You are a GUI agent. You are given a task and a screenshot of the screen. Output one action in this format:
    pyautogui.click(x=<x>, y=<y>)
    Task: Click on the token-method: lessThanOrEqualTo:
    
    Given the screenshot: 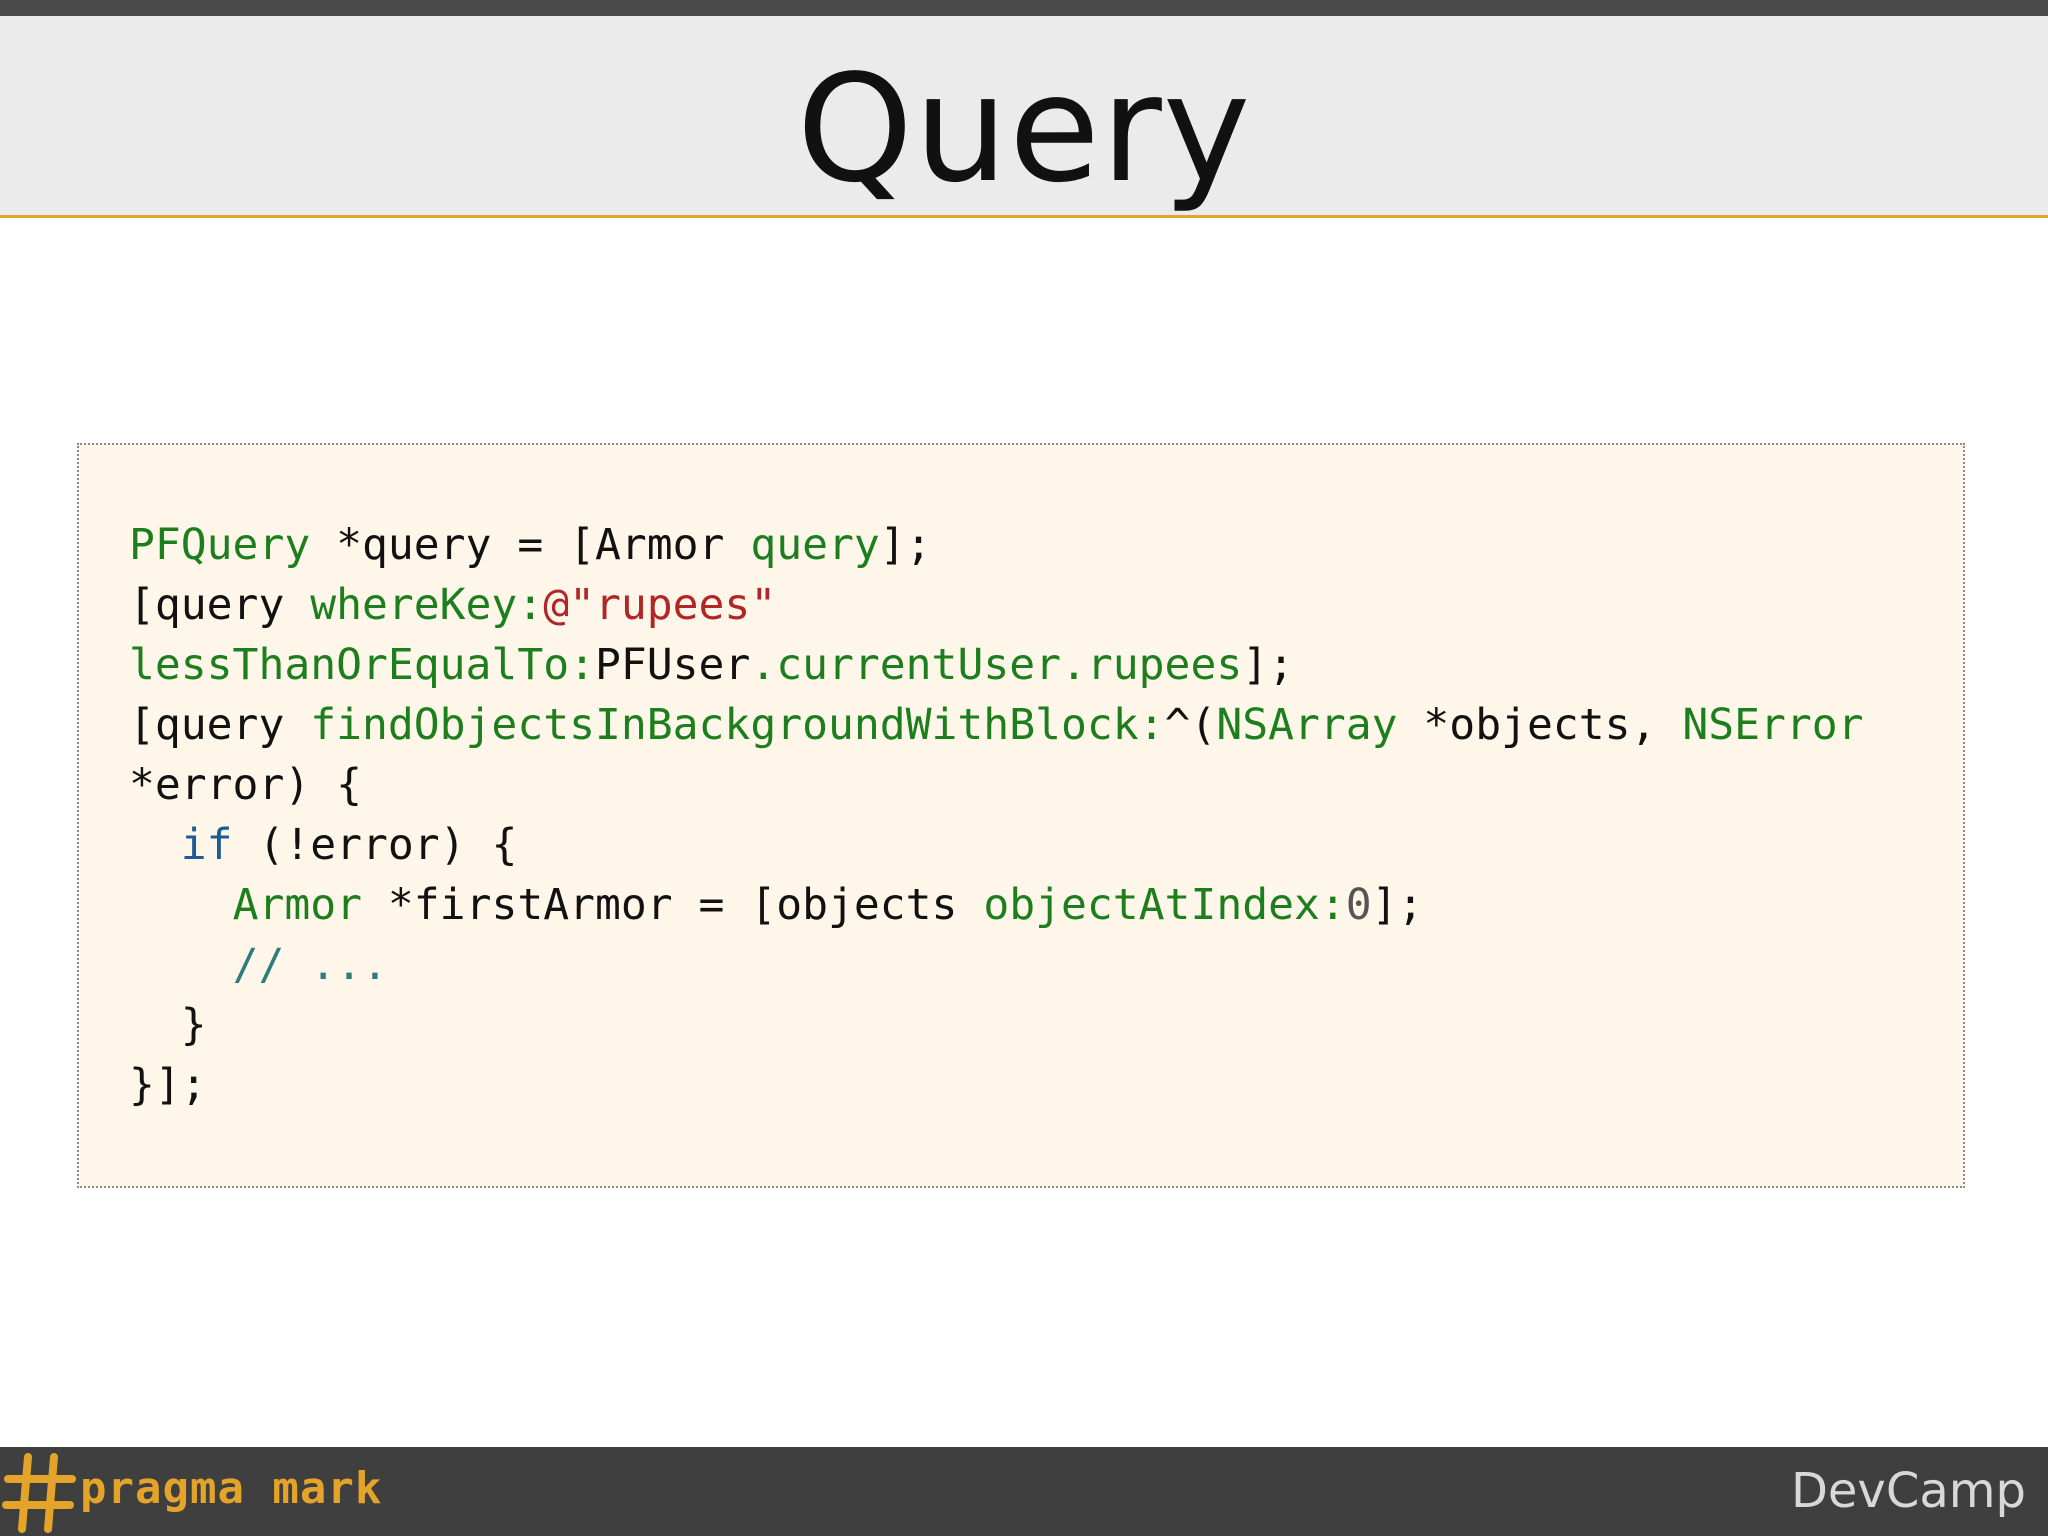 What is the action you would take?
    pyautogui.click(x=362, y=665)
    